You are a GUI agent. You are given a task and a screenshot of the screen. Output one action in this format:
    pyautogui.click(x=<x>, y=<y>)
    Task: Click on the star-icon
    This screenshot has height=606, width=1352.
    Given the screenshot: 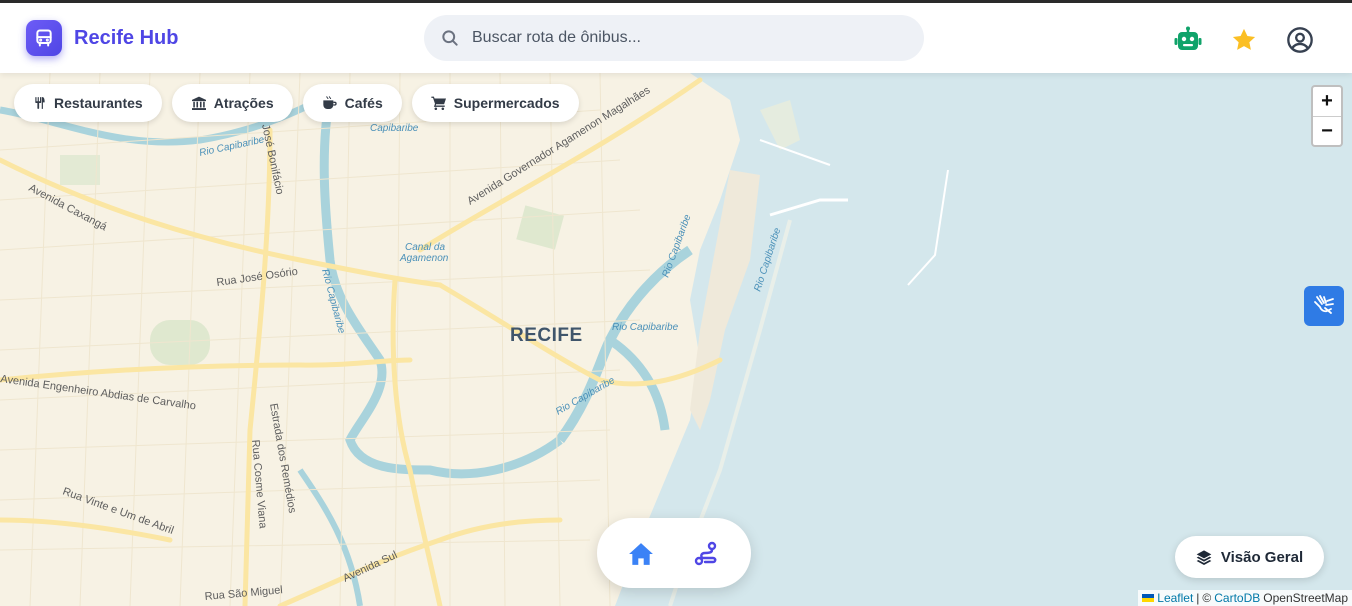 What is the action you would take?
    pyautogui.click(x=1244, y=40)
    